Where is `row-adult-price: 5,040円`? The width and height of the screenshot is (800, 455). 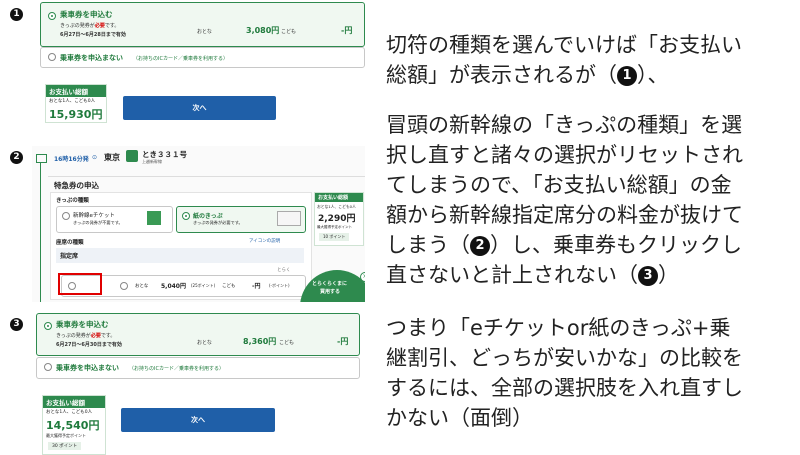
row-adult-price: 5,040円 is located at coordinates (173, 286).